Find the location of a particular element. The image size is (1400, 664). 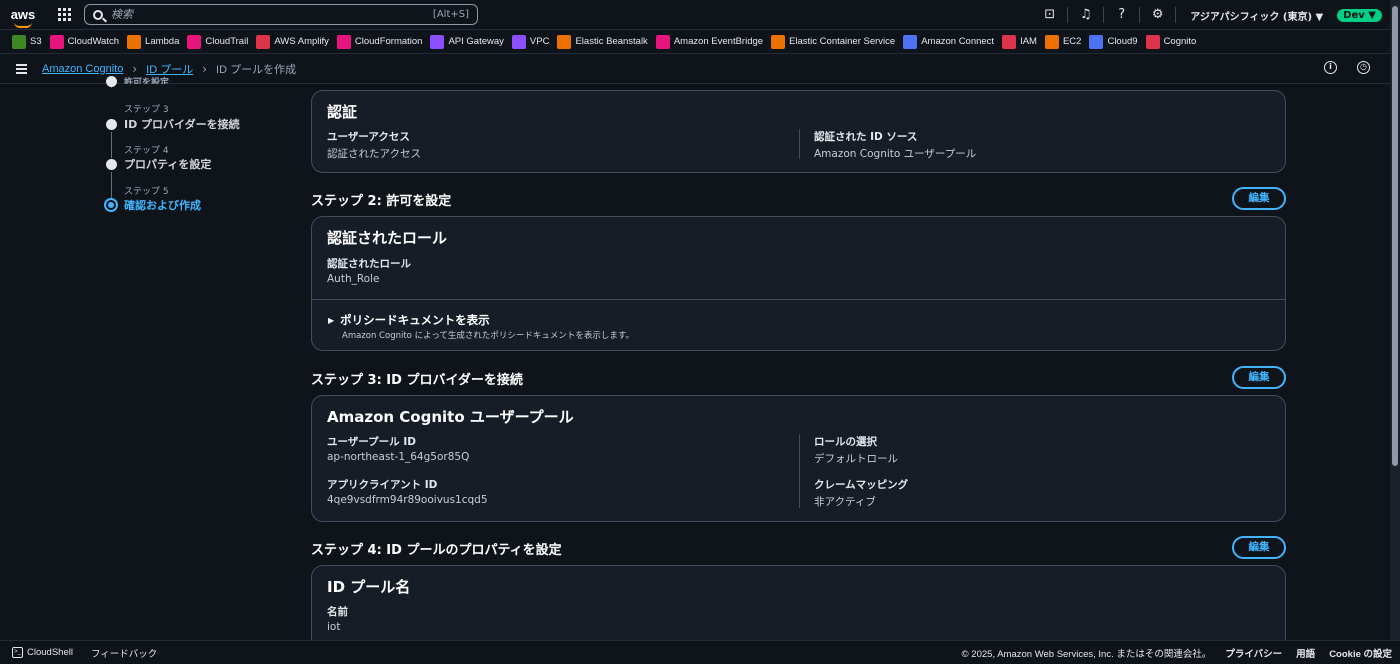

user-pool-id-key: ユーザープール ID is located at coordinates (371, 442).